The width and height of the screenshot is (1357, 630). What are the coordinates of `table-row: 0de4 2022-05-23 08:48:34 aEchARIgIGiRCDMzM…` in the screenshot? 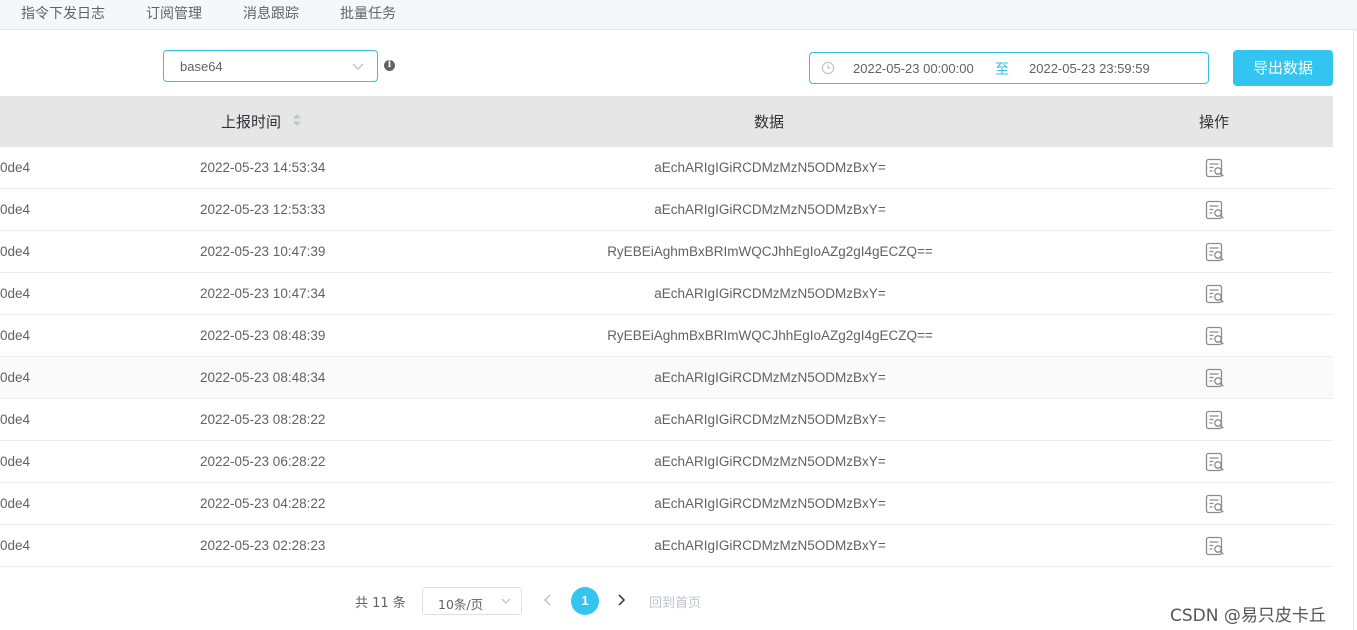 It's located at (666, 378).